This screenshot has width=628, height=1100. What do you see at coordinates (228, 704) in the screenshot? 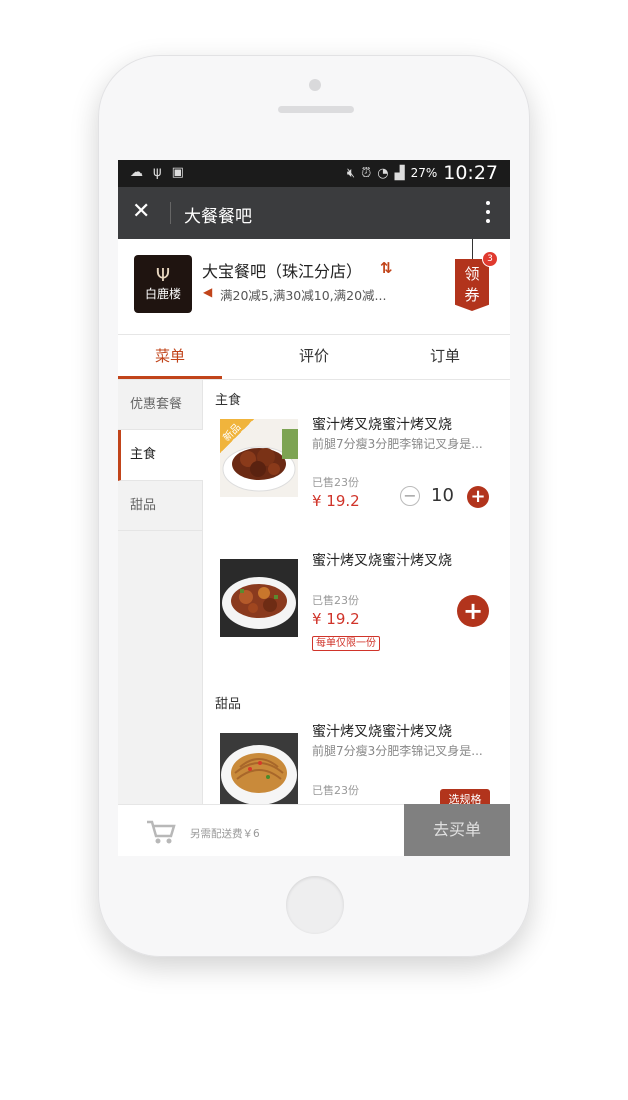
I see `section-title: 甜品` at bounding box center [228, 704].